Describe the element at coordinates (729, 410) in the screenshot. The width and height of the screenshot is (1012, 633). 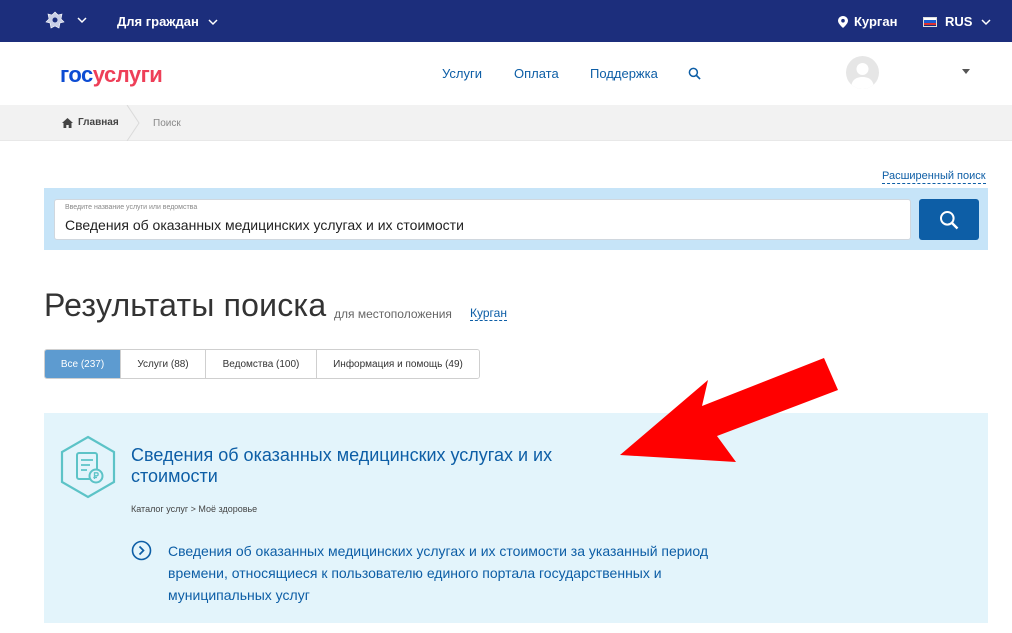
I see `red-arrow-annotation` at that location.